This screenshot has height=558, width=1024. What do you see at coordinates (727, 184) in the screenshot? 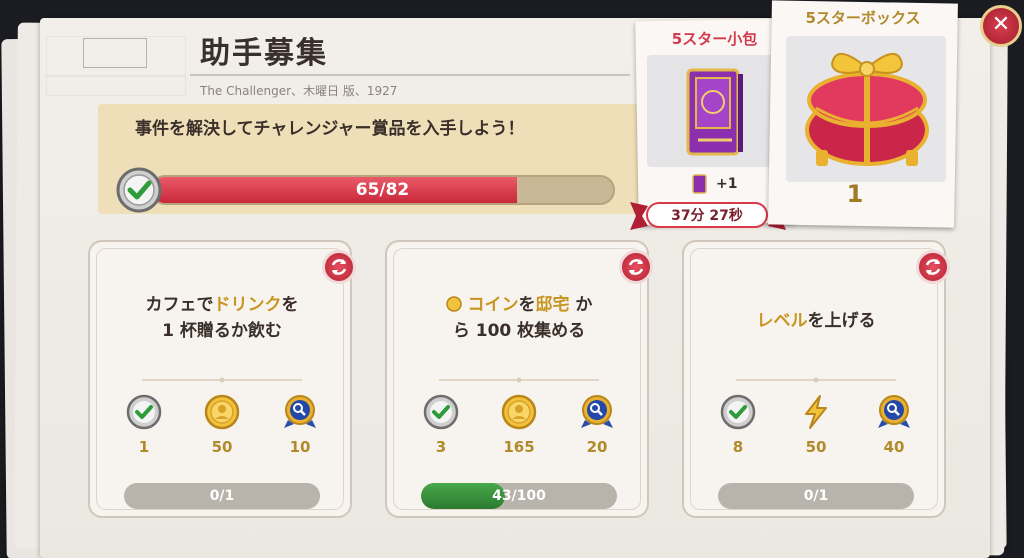
I see `parcel-bonus: +1` at bounding box center [727, 184].